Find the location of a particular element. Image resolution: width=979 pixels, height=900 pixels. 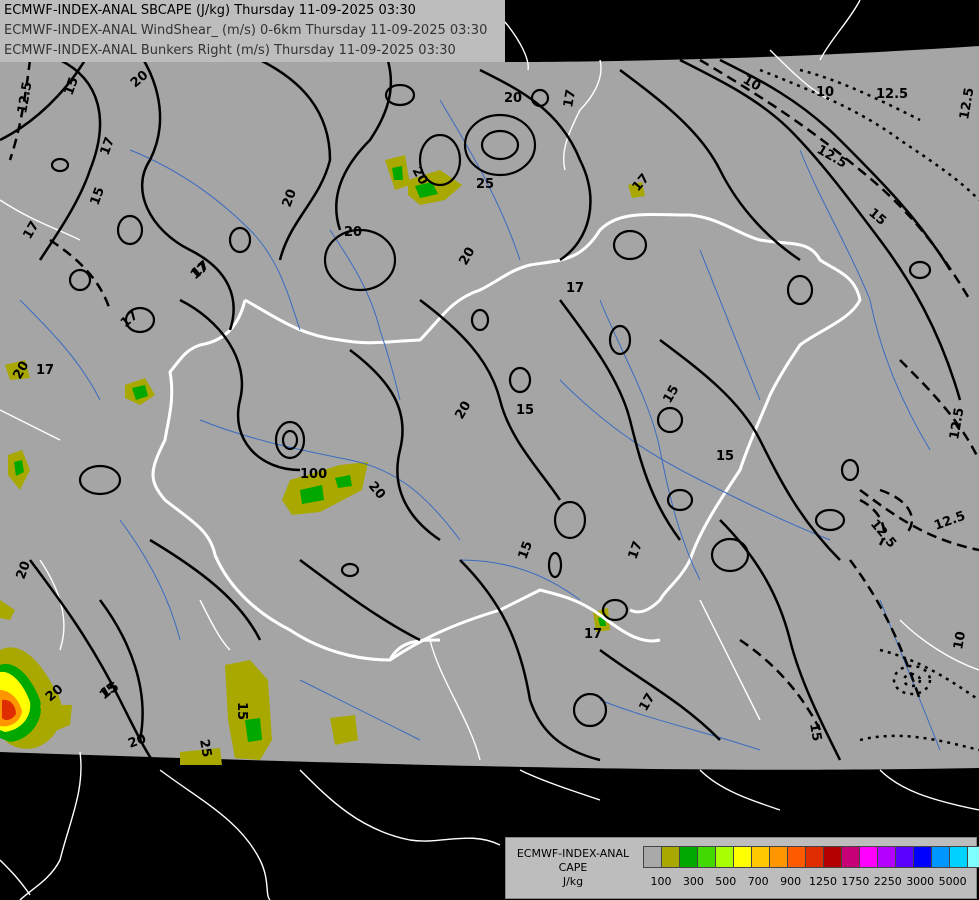

legend-title-unit: J/kg is located at coordinates (573, 881).